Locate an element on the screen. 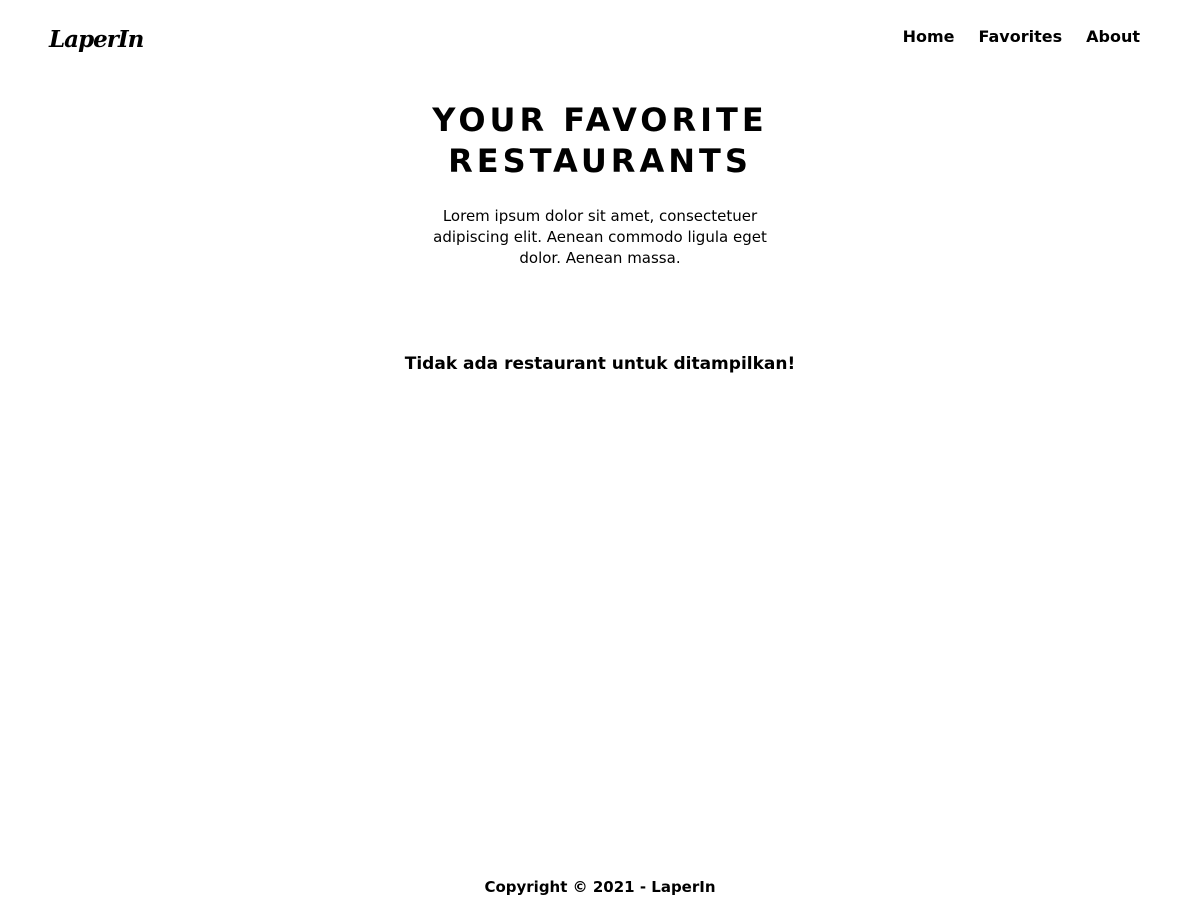  nav-link-favorites: Favorites is located at coordinates (1021, 37).